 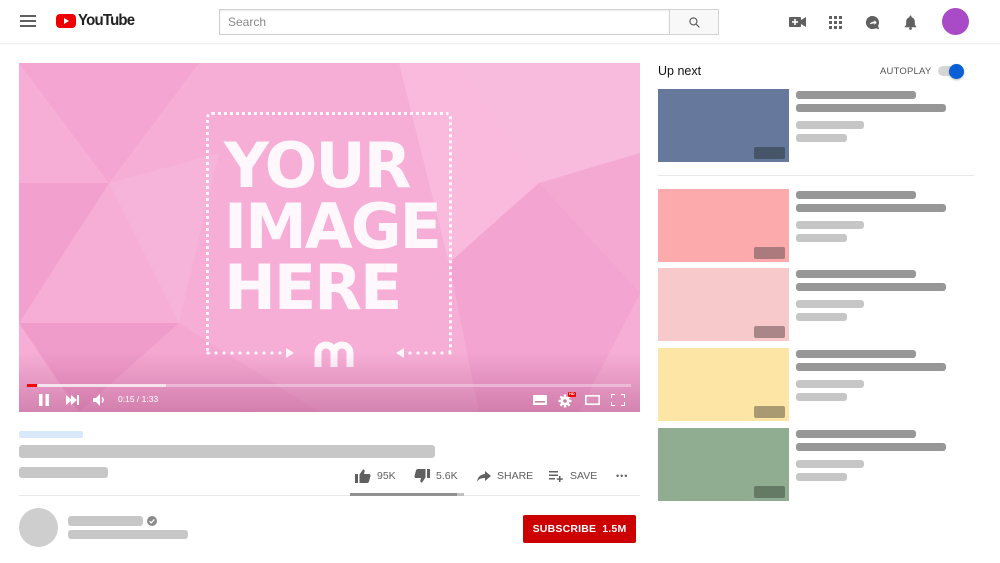 I want to click on messages-button, so click(x=872, y=22).